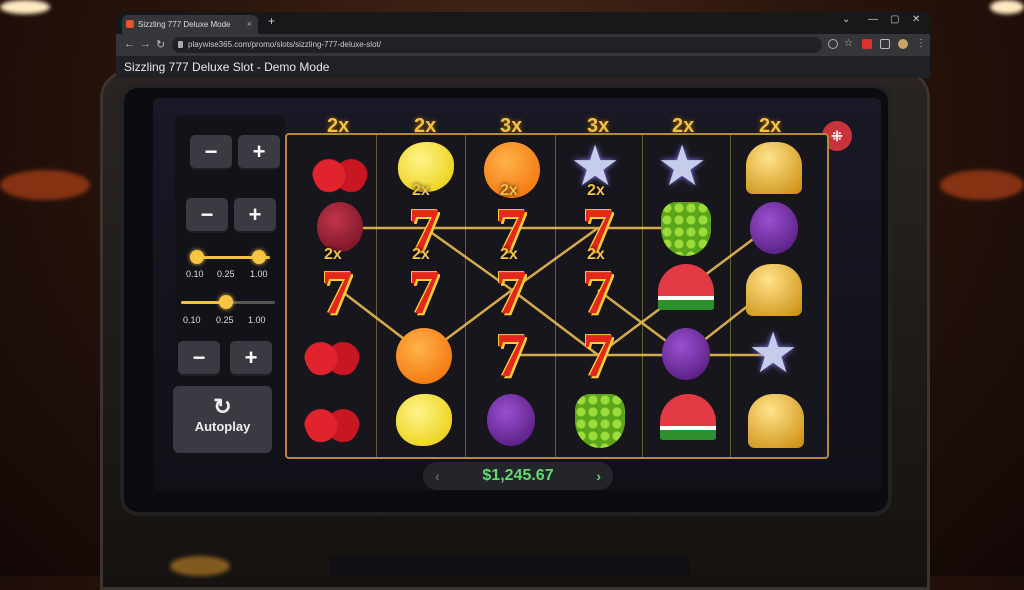 This screenshot has height=590, width=1024. I want to click on symbol-orange, so click(424, 356).